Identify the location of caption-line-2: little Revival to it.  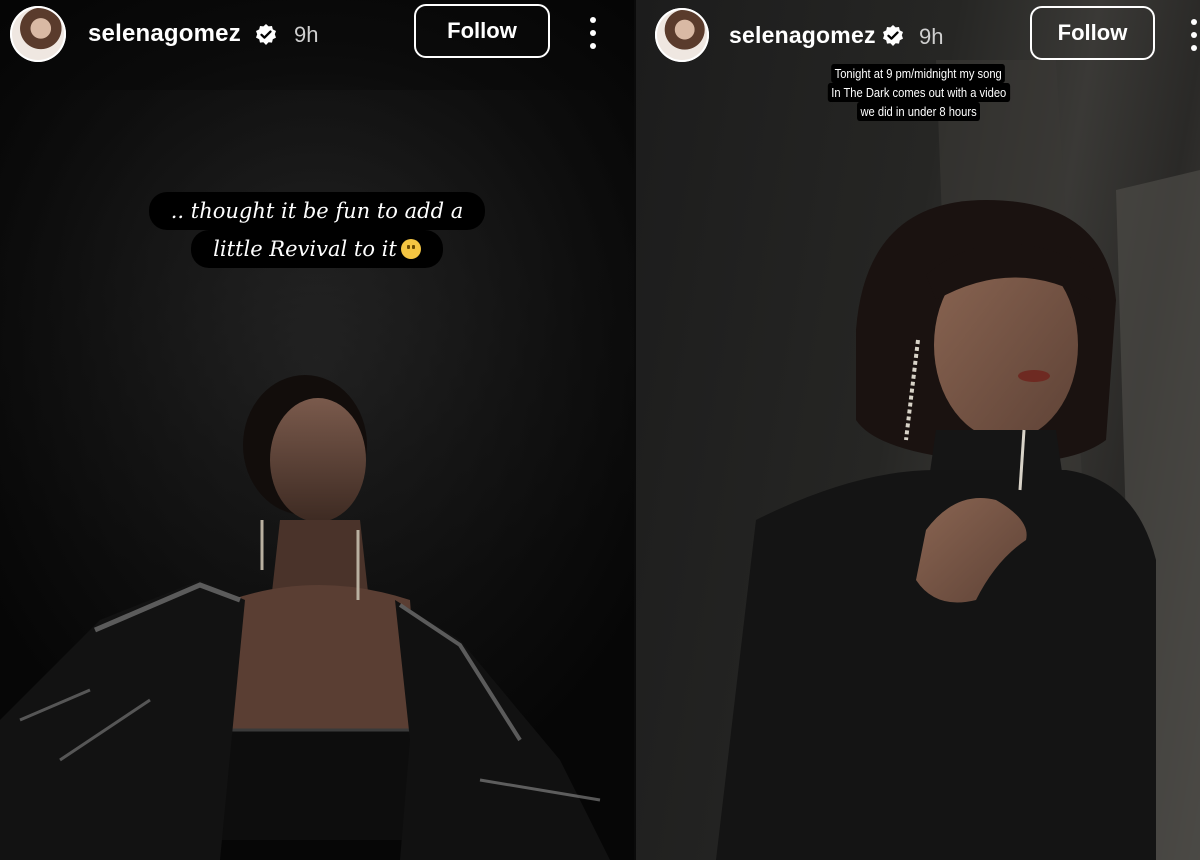
(317, 249).